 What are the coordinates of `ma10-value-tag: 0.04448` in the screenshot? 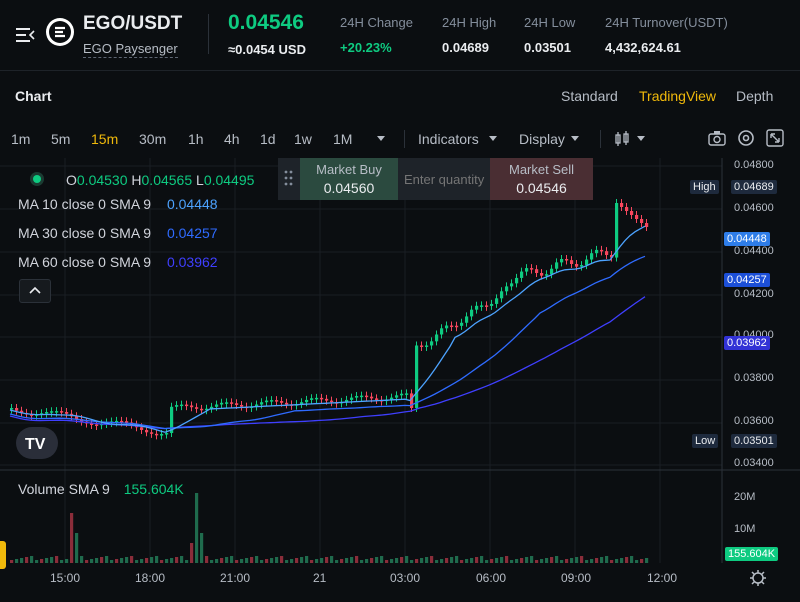 It's located at (747, 239).